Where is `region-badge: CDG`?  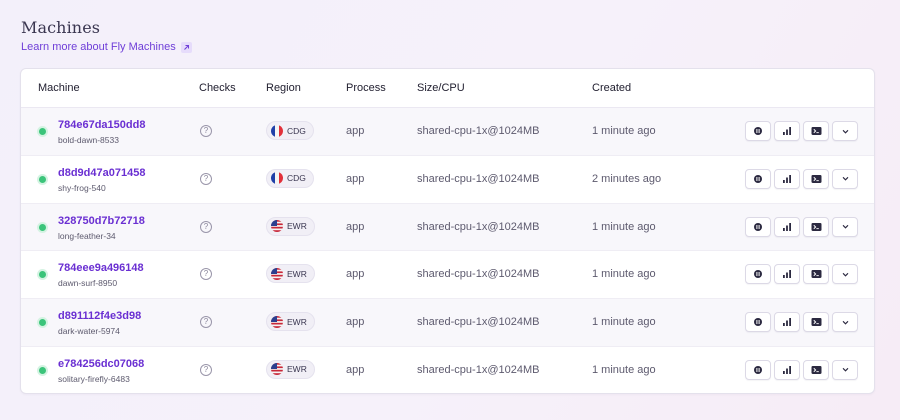
region-badge: CDG is located at coordinates (290, 130).